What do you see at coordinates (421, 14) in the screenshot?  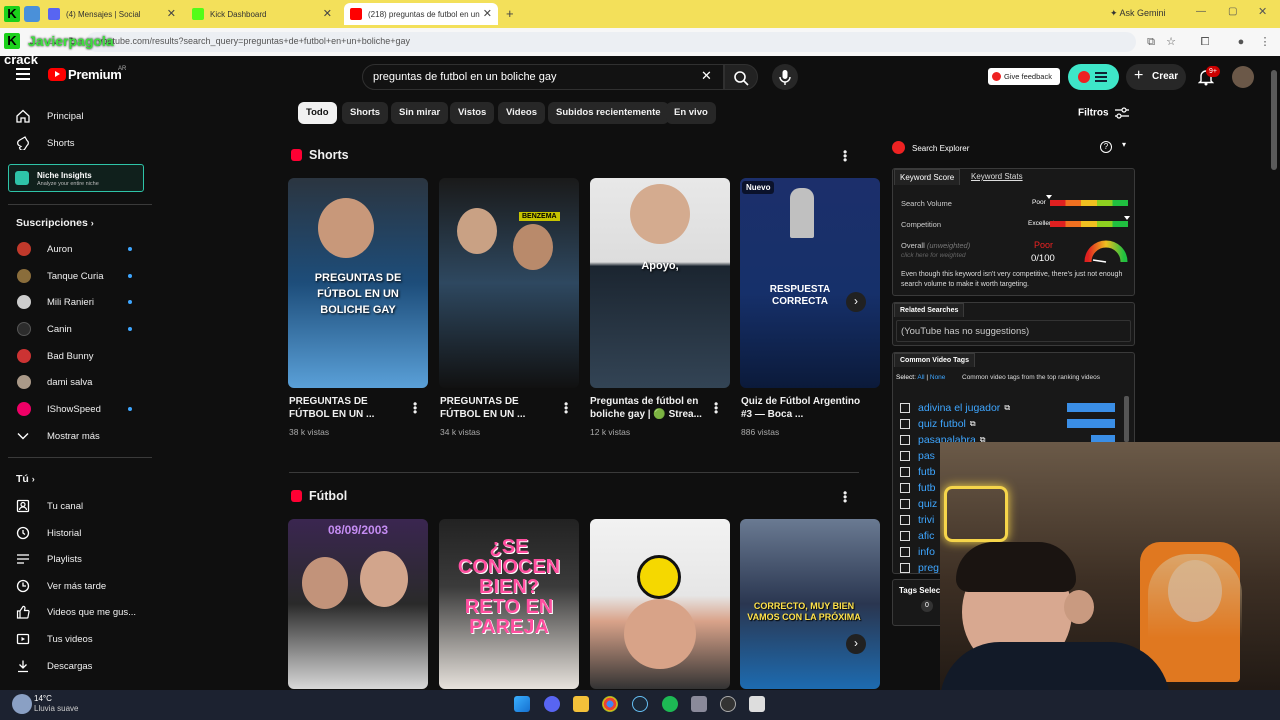 I see `tab-youtube: (218) preguntas de futbol en un ✕` at bounding box center [421, 14].